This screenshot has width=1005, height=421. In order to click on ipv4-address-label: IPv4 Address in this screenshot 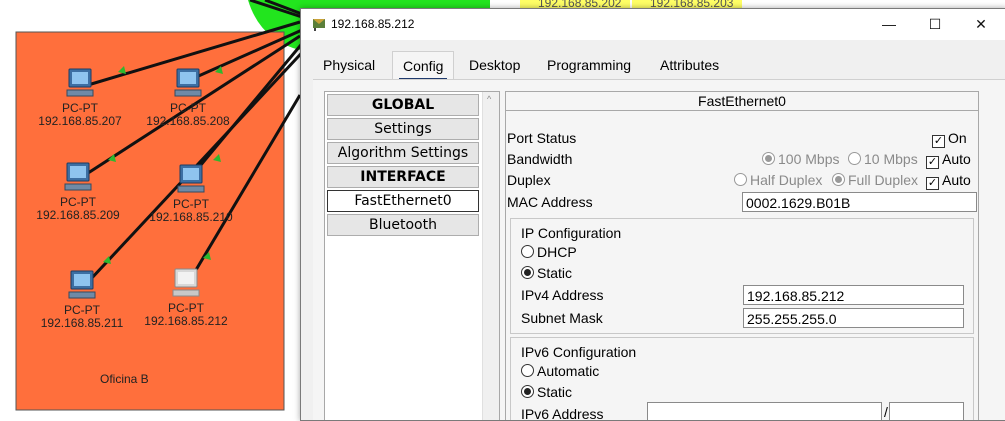, I will do `click(562, 295)`.